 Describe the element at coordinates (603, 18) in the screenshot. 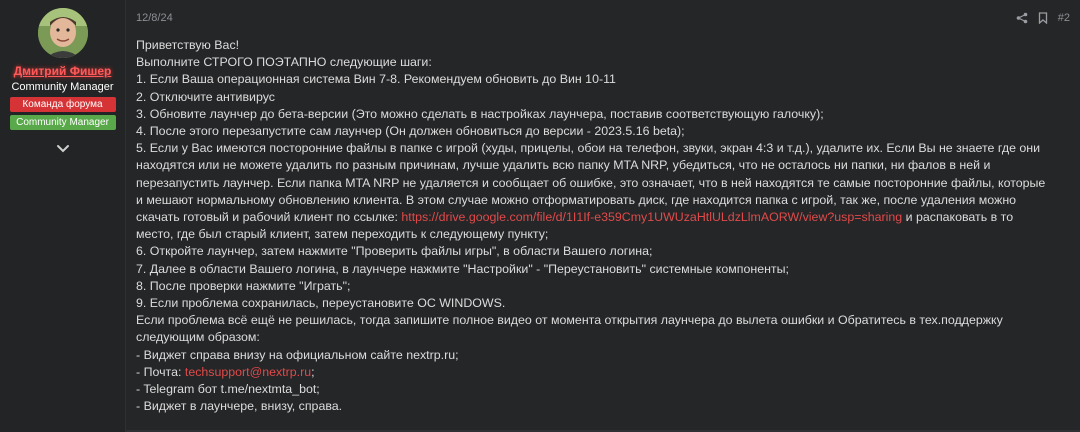

I see `post-header: 12/8/24 #2` at that location.